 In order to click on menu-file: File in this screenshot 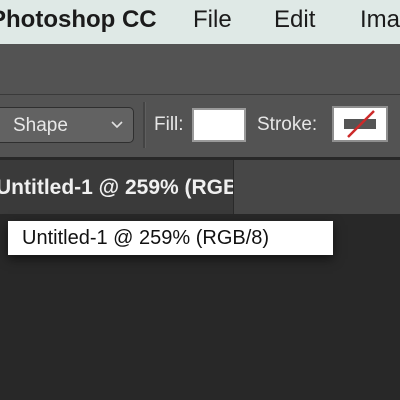, I will do `click(212, 20)`.